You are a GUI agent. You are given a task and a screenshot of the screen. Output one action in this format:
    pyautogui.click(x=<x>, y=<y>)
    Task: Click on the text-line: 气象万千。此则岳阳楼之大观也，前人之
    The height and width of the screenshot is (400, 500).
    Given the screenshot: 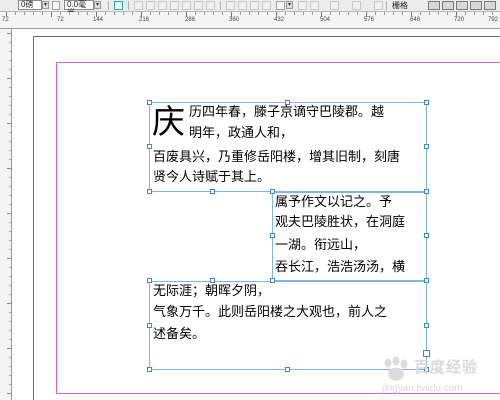 What is the action you would take?
    pyautogui.click(x=270, y=312)
    